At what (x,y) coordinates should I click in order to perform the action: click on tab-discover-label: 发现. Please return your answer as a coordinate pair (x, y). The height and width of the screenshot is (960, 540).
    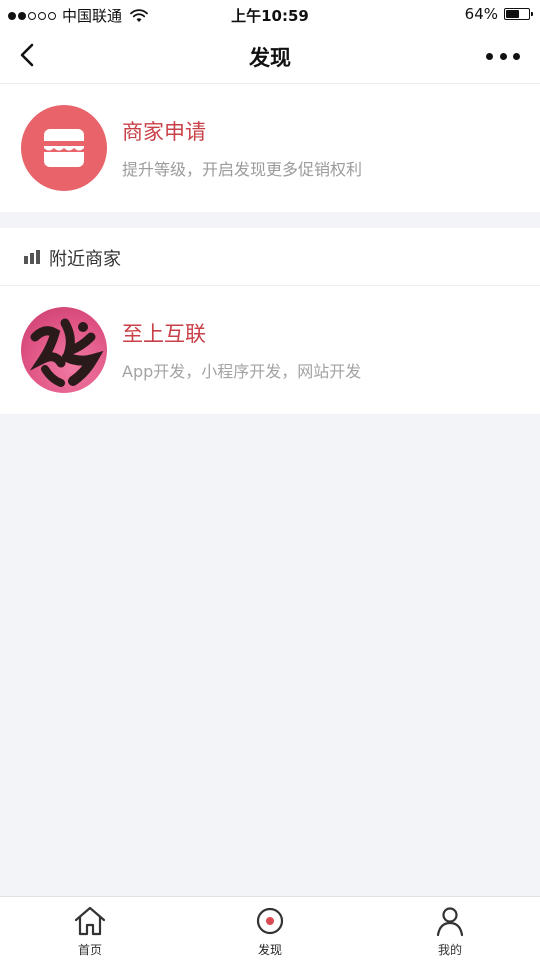
    Looking at the image, I should click on (269, 950).